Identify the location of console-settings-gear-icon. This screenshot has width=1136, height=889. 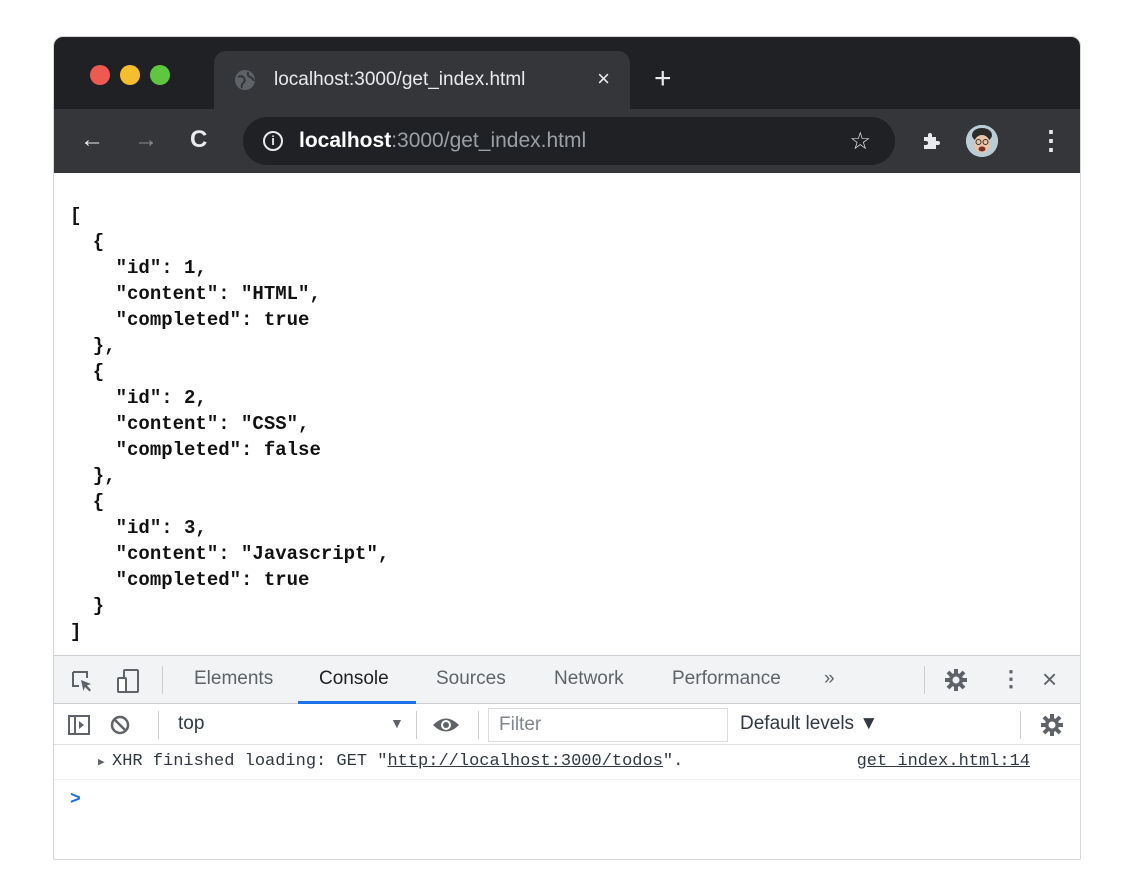
(1052, 725).